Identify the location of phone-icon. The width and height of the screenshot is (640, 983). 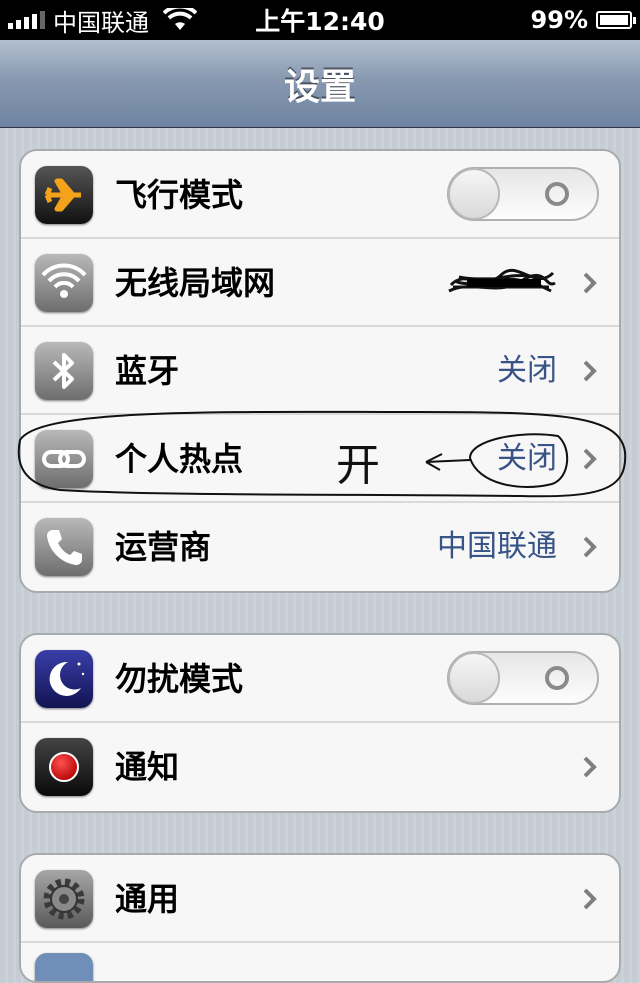
(64, 547).